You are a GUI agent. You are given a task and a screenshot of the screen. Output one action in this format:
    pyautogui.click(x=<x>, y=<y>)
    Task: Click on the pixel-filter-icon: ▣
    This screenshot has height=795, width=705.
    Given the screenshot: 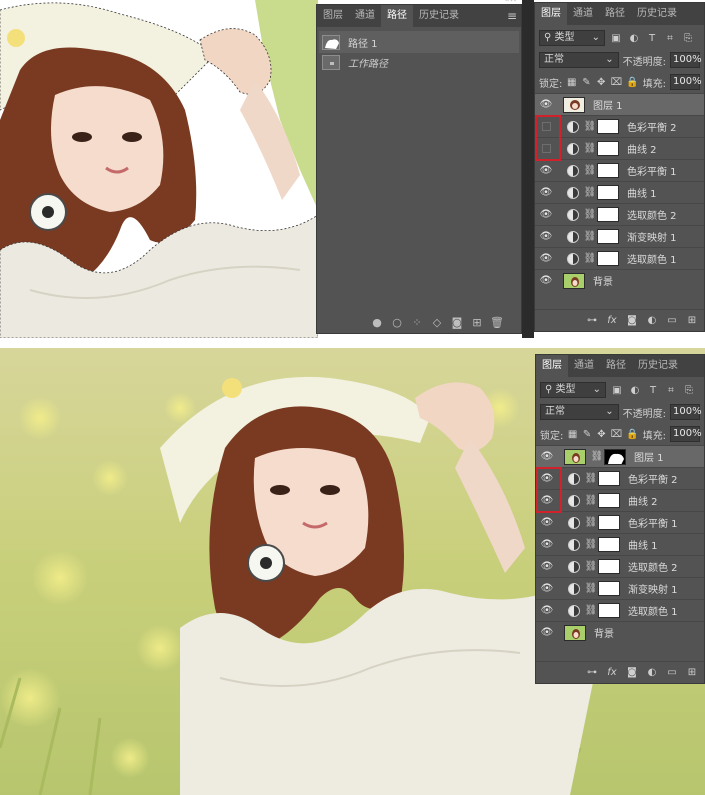 What is the action you would take?
    pyautogui.click(x=616, y=38)
    